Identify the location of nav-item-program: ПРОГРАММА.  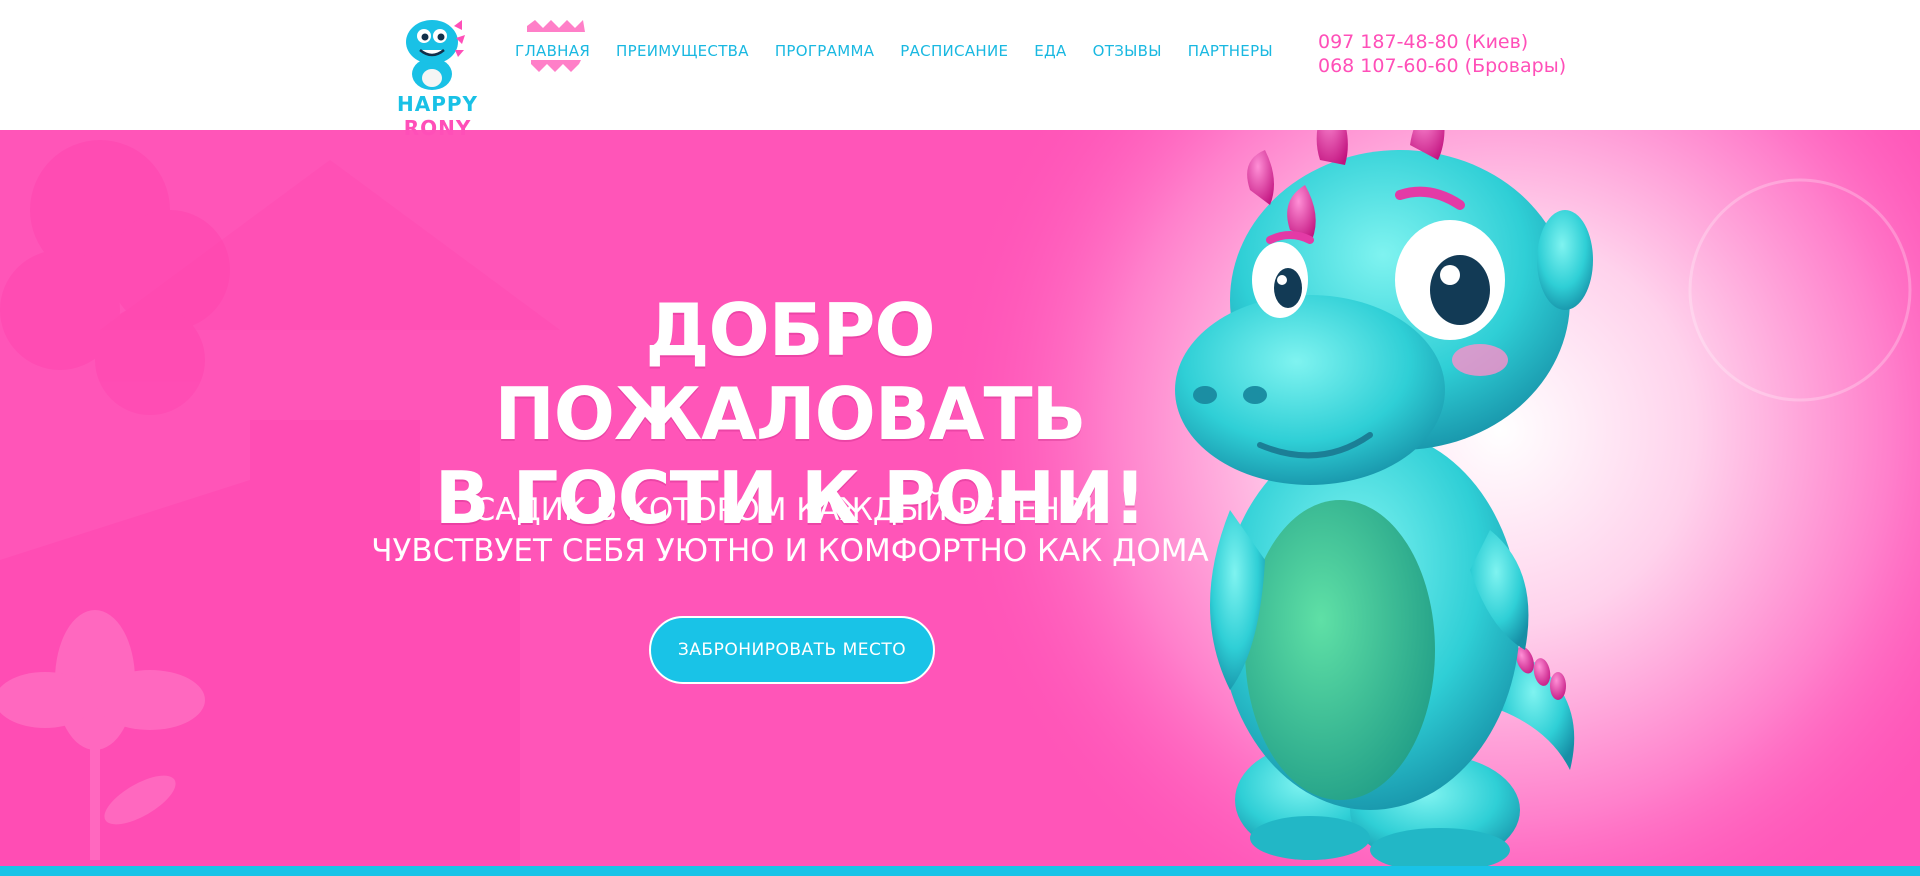
(824, 51).